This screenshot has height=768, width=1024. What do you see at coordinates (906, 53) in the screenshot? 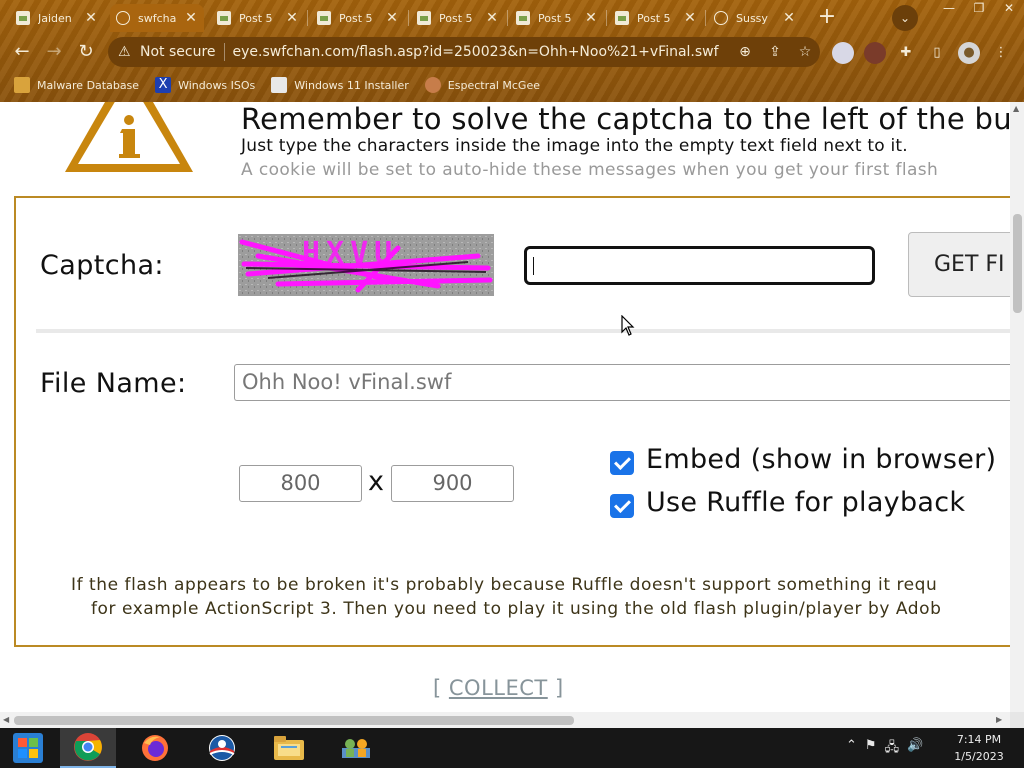
I see `puzzle-extensions-icon: ✚` at bounding box center [906, 53].